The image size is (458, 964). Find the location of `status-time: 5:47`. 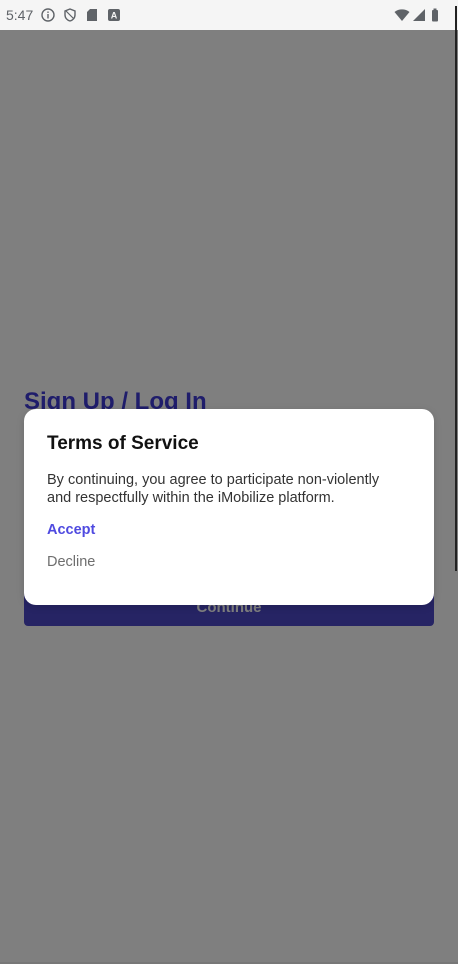

status-time: 5:47 is located at coordinates (20, 15).